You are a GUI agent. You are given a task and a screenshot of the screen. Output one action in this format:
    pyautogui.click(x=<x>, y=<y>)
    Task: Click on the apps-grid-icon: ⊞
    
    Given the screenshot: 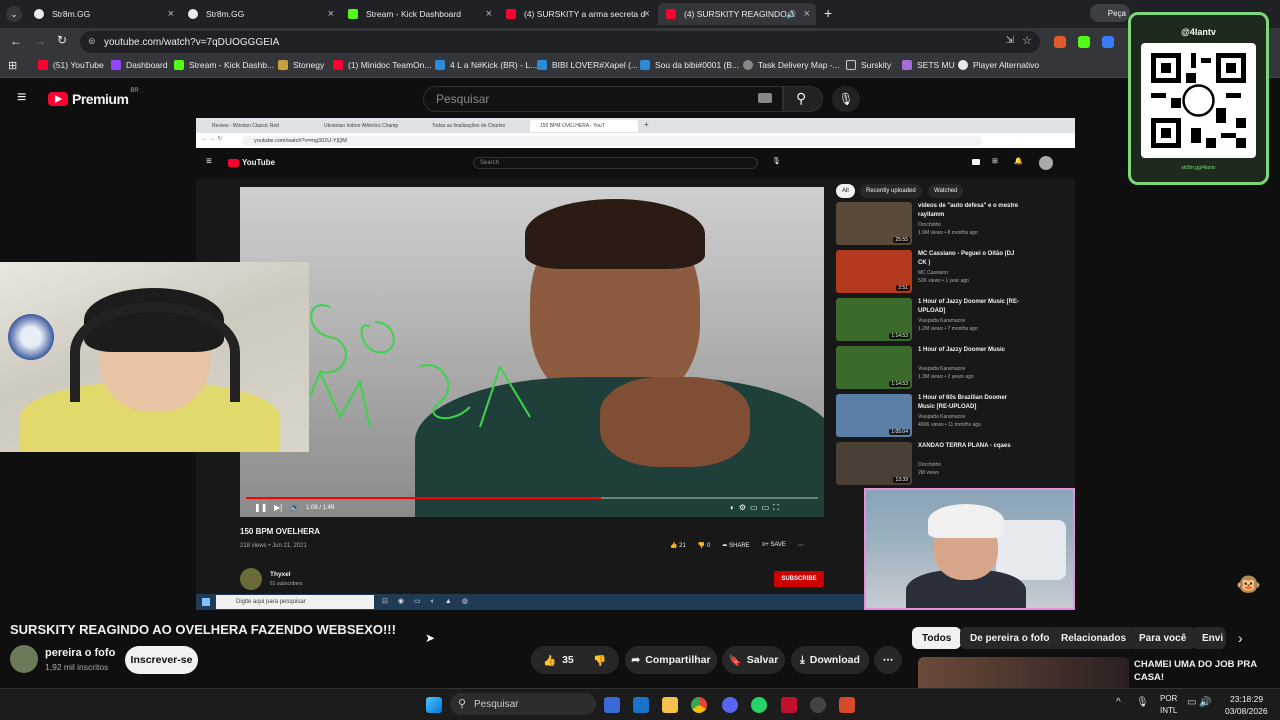 What is the action you would take?
    pyautogui.click(x=12, y=65)
    